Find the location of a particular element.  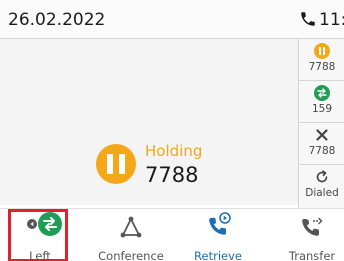

date-display: 26.02.2022 is located at coordinates (57, 20).